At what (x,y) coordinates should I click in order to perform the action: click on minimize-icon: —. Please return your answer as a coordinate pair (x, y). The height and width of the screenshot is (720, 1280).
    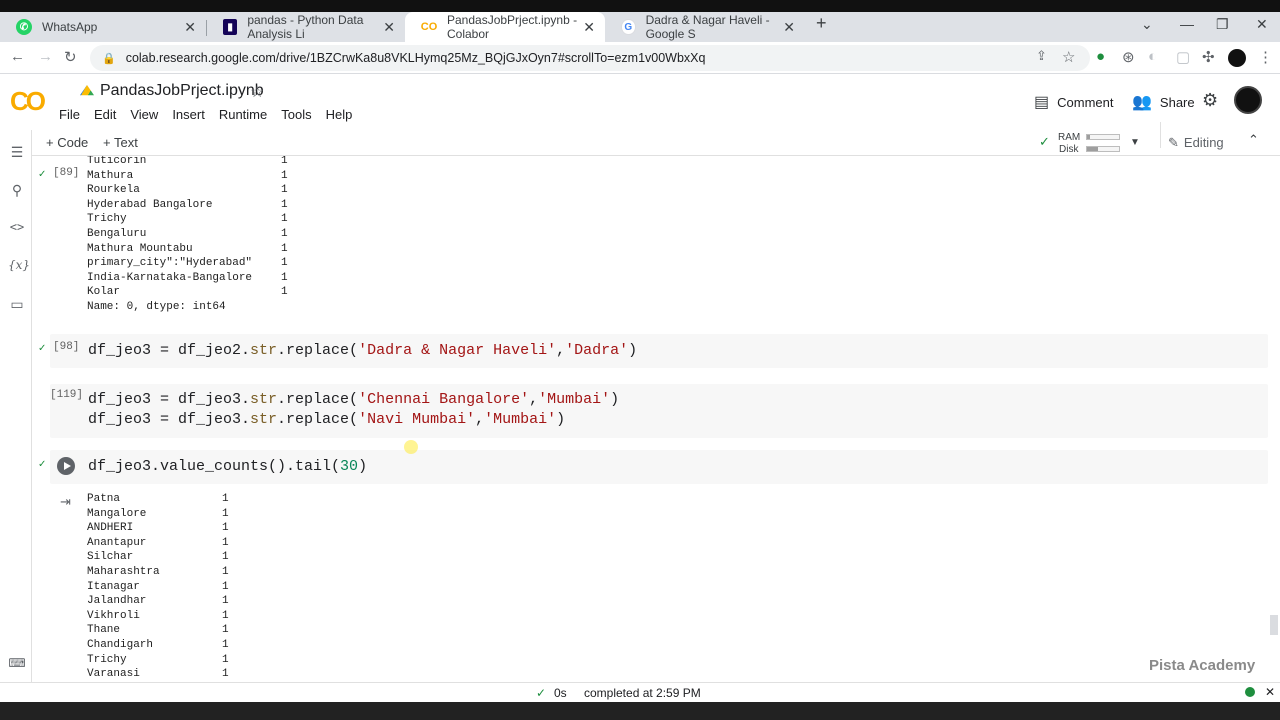
    Looking at the image, I should click on (1187, 24).